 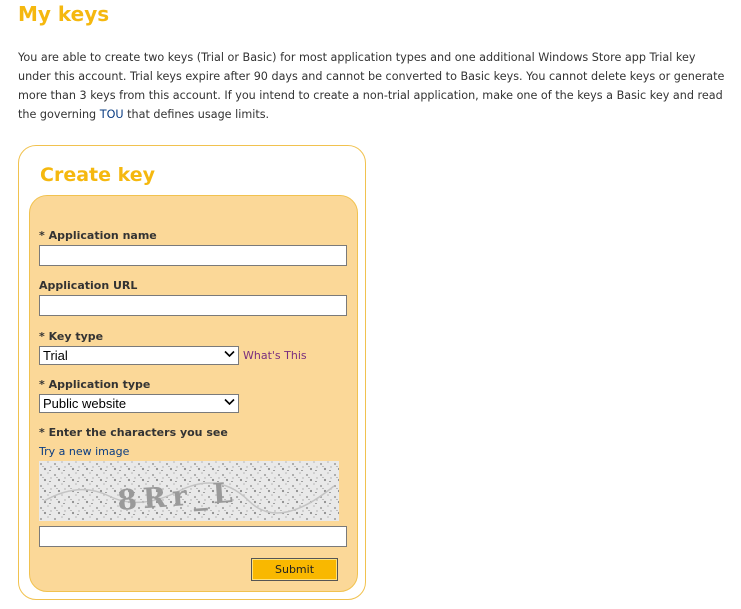 What do you see at coordinates (139, 403) in the screenshot?
I see `application-type-select: Public website` at bounding box center [139, 403].